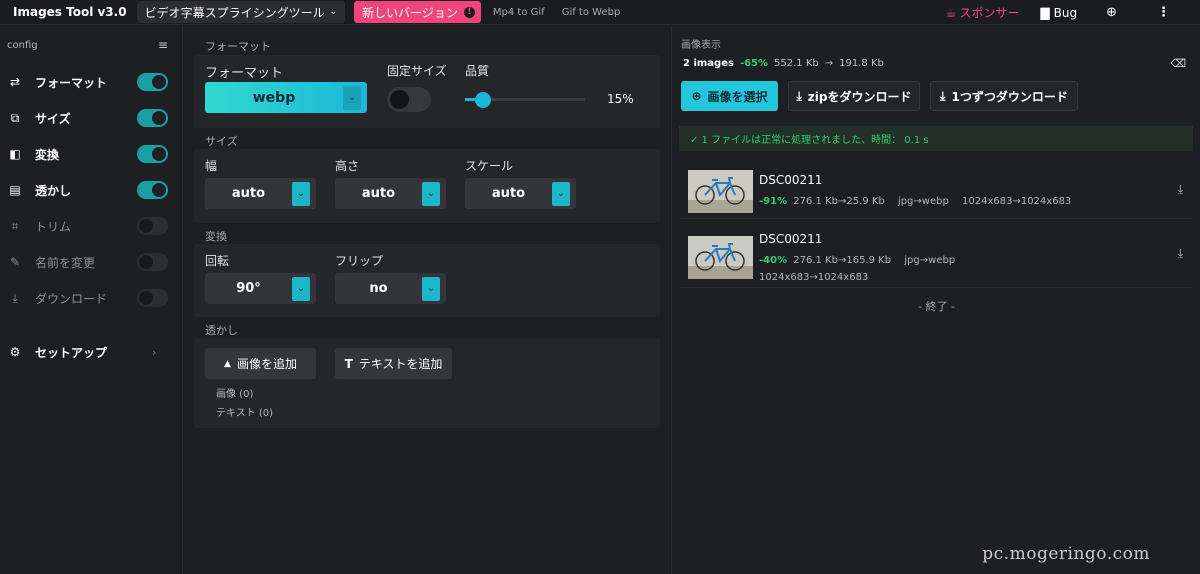  I want to click on width-select: auto ⌄, so click(260, 193).